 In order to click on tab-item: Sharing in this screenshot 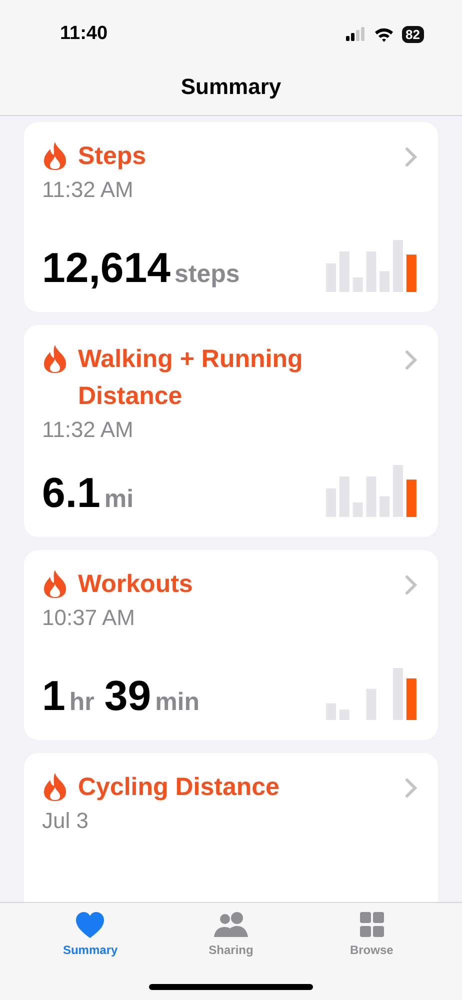, I will do `click(230, 937)`.